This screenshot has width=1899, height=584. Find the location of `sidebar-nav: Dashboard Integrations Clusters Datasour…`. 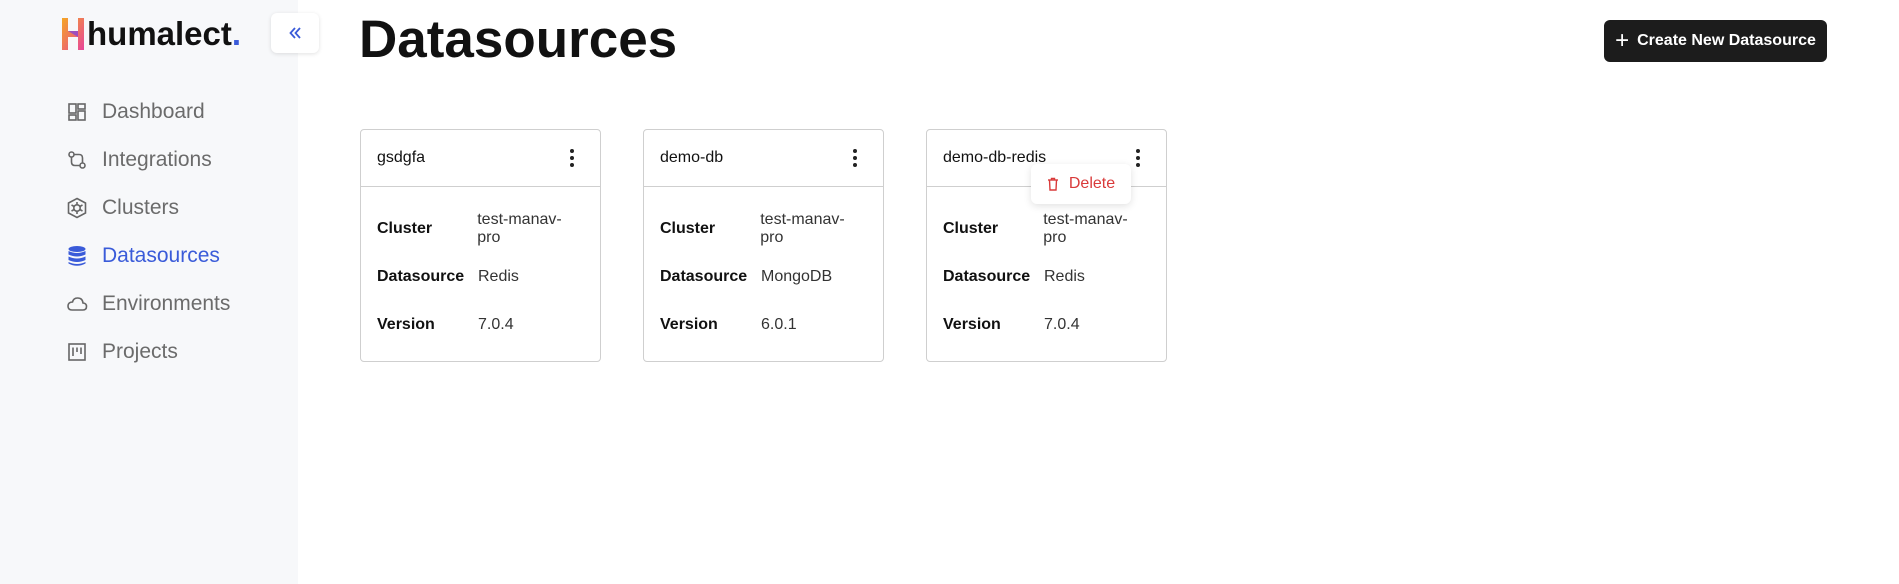

sidebar-nav: Dashboard Integrations Clusters Datasour… is located at coordinates (148, 232).